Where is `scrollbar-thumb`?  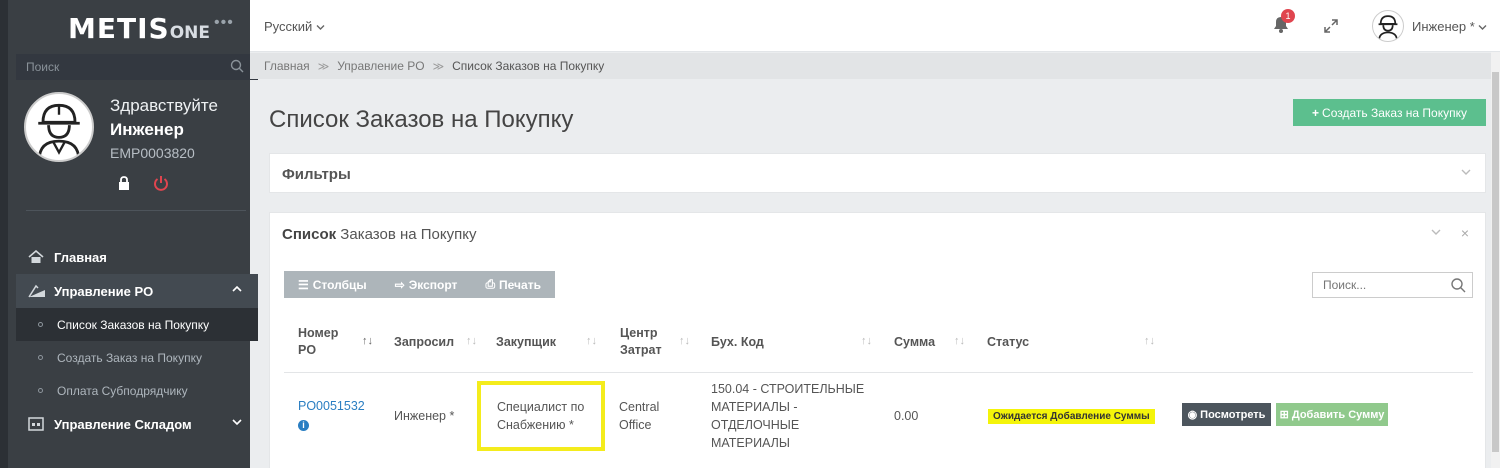 scrollbar-thumb is located at coordinates (1495, 262).